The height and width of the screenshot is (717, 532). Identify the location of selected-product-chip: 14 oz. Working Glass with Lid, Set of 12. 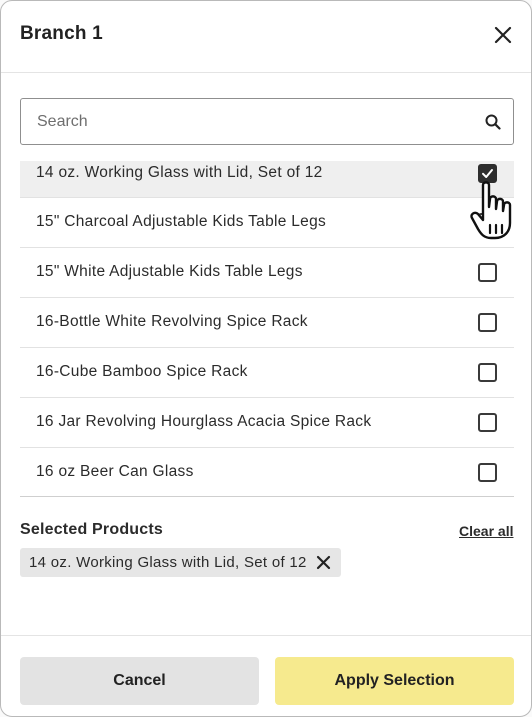
(180, 562).